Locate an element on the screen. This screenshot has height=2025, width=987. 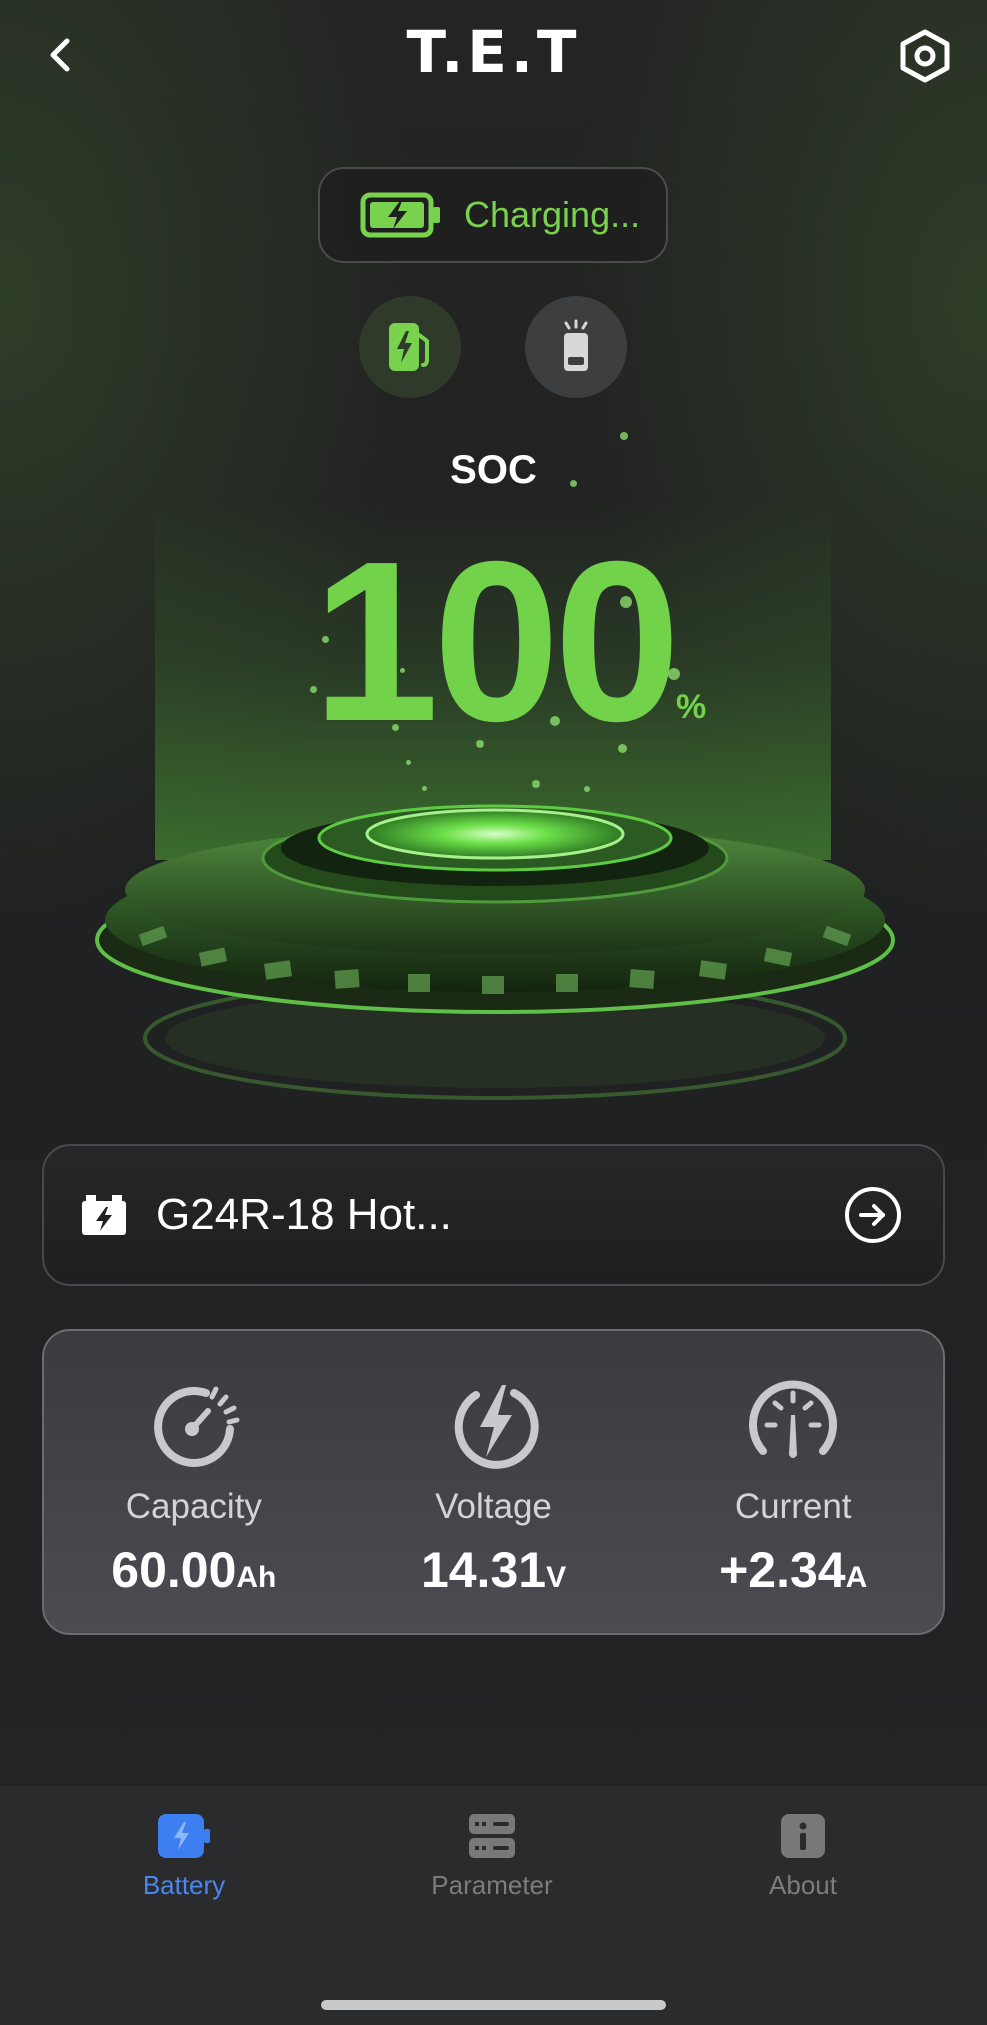
settings-button is located at coordinates (925, 56).